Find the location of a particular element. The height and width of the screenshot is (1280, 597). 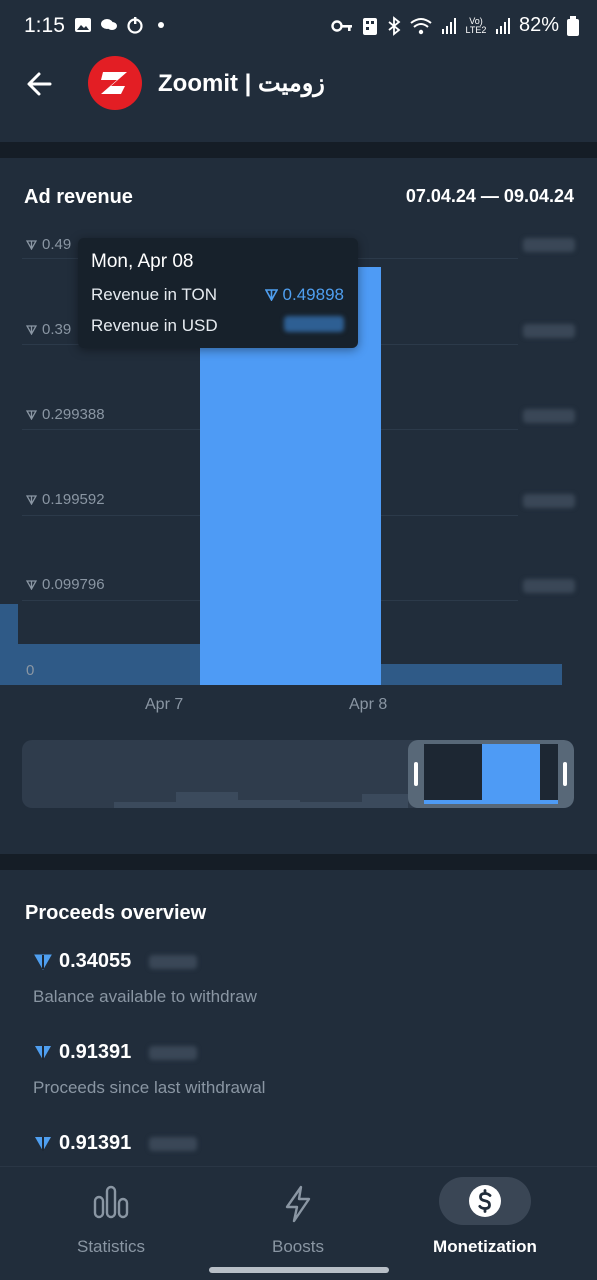

tooltip-usd-value-blurred is located at coordinates (314, 324).